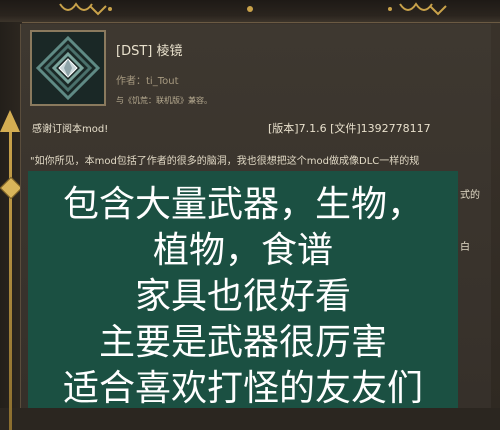  I want to click on caption-line: 家具也很好看, so click(242, 296).